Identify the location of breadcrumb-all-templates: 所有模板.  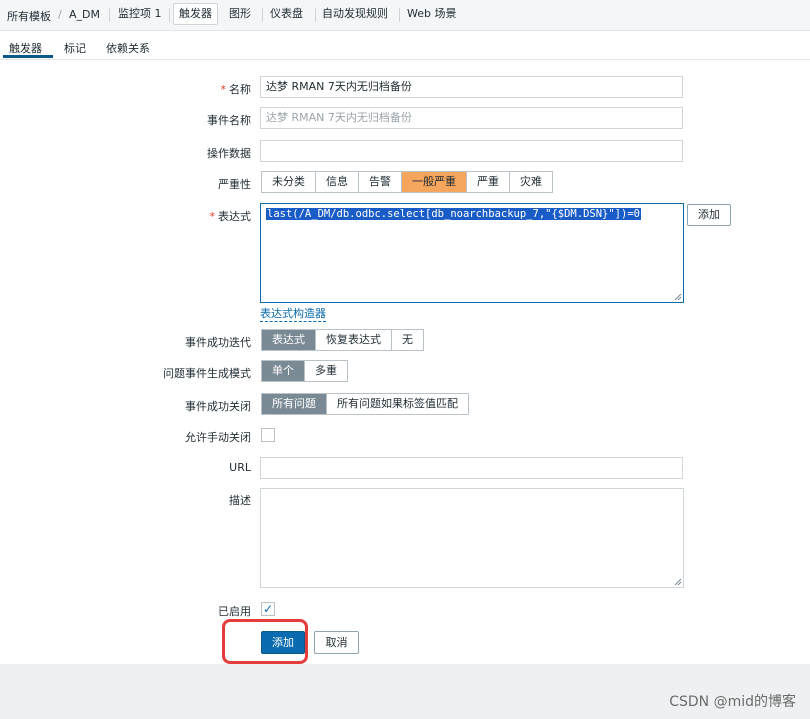
(29, 16).